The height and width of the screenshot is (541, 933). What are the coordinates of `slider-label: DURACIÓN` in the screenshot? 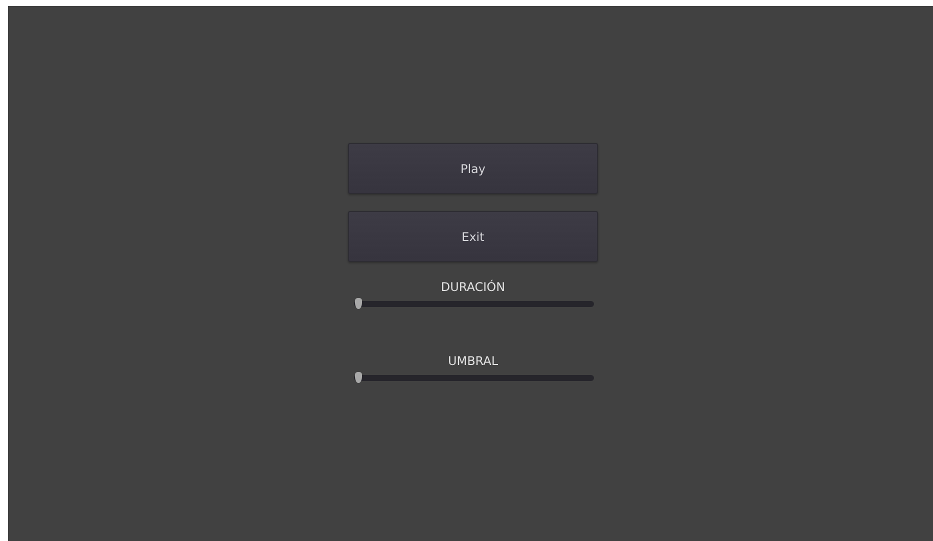 It's located at (473, 287).